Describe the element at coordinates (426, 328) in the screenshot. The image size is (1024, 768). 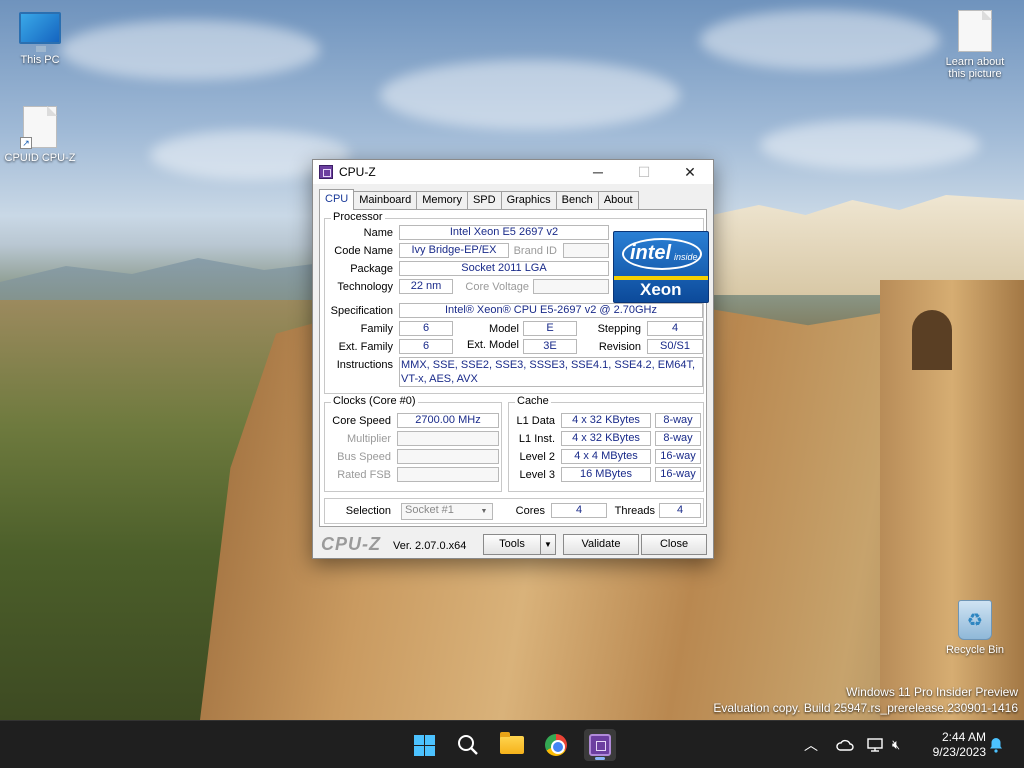
I see `family-value: 6` at that location.